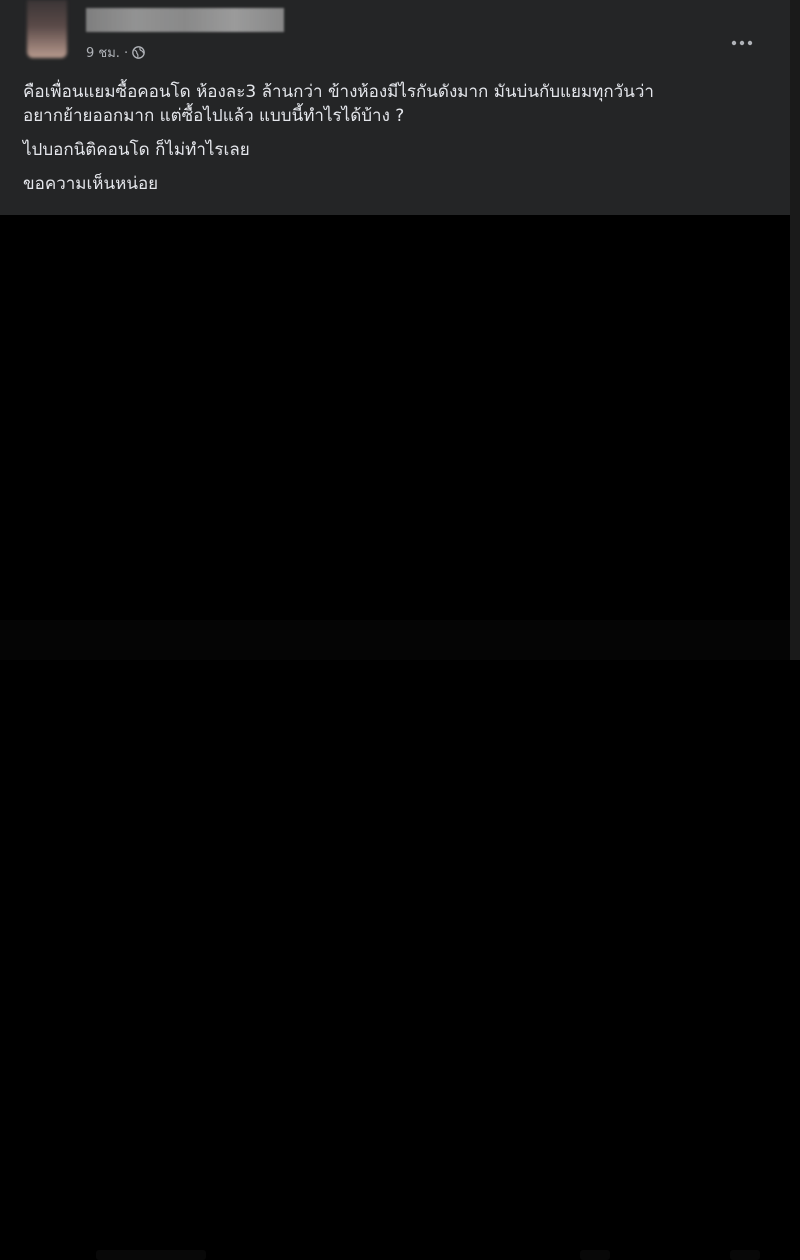 The image size is (800, 1260). What do you see at coordinates (47, 29) in the screenshot?
I see `avatar` at bounding box center [47, 29].